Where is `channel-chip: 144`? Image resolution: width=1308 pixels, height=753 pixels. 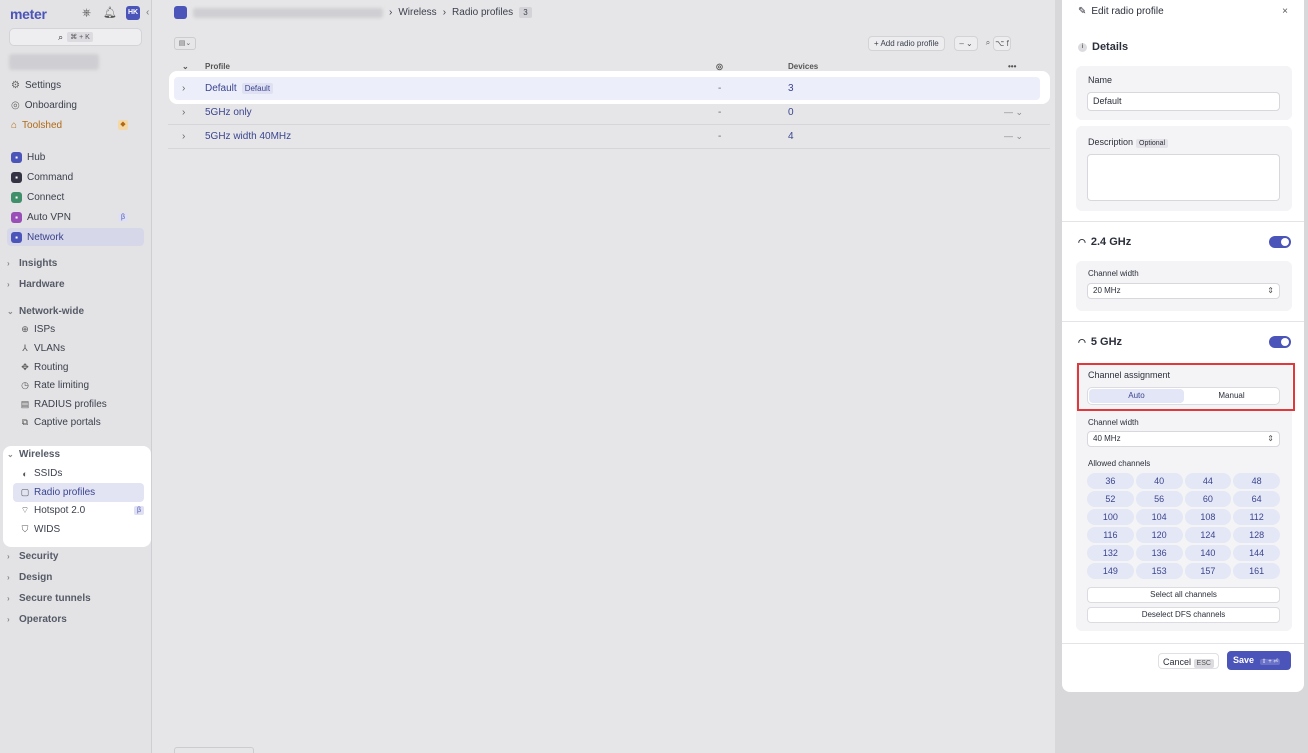 channel-chip: 144 is located at coordinates (1256, 553).